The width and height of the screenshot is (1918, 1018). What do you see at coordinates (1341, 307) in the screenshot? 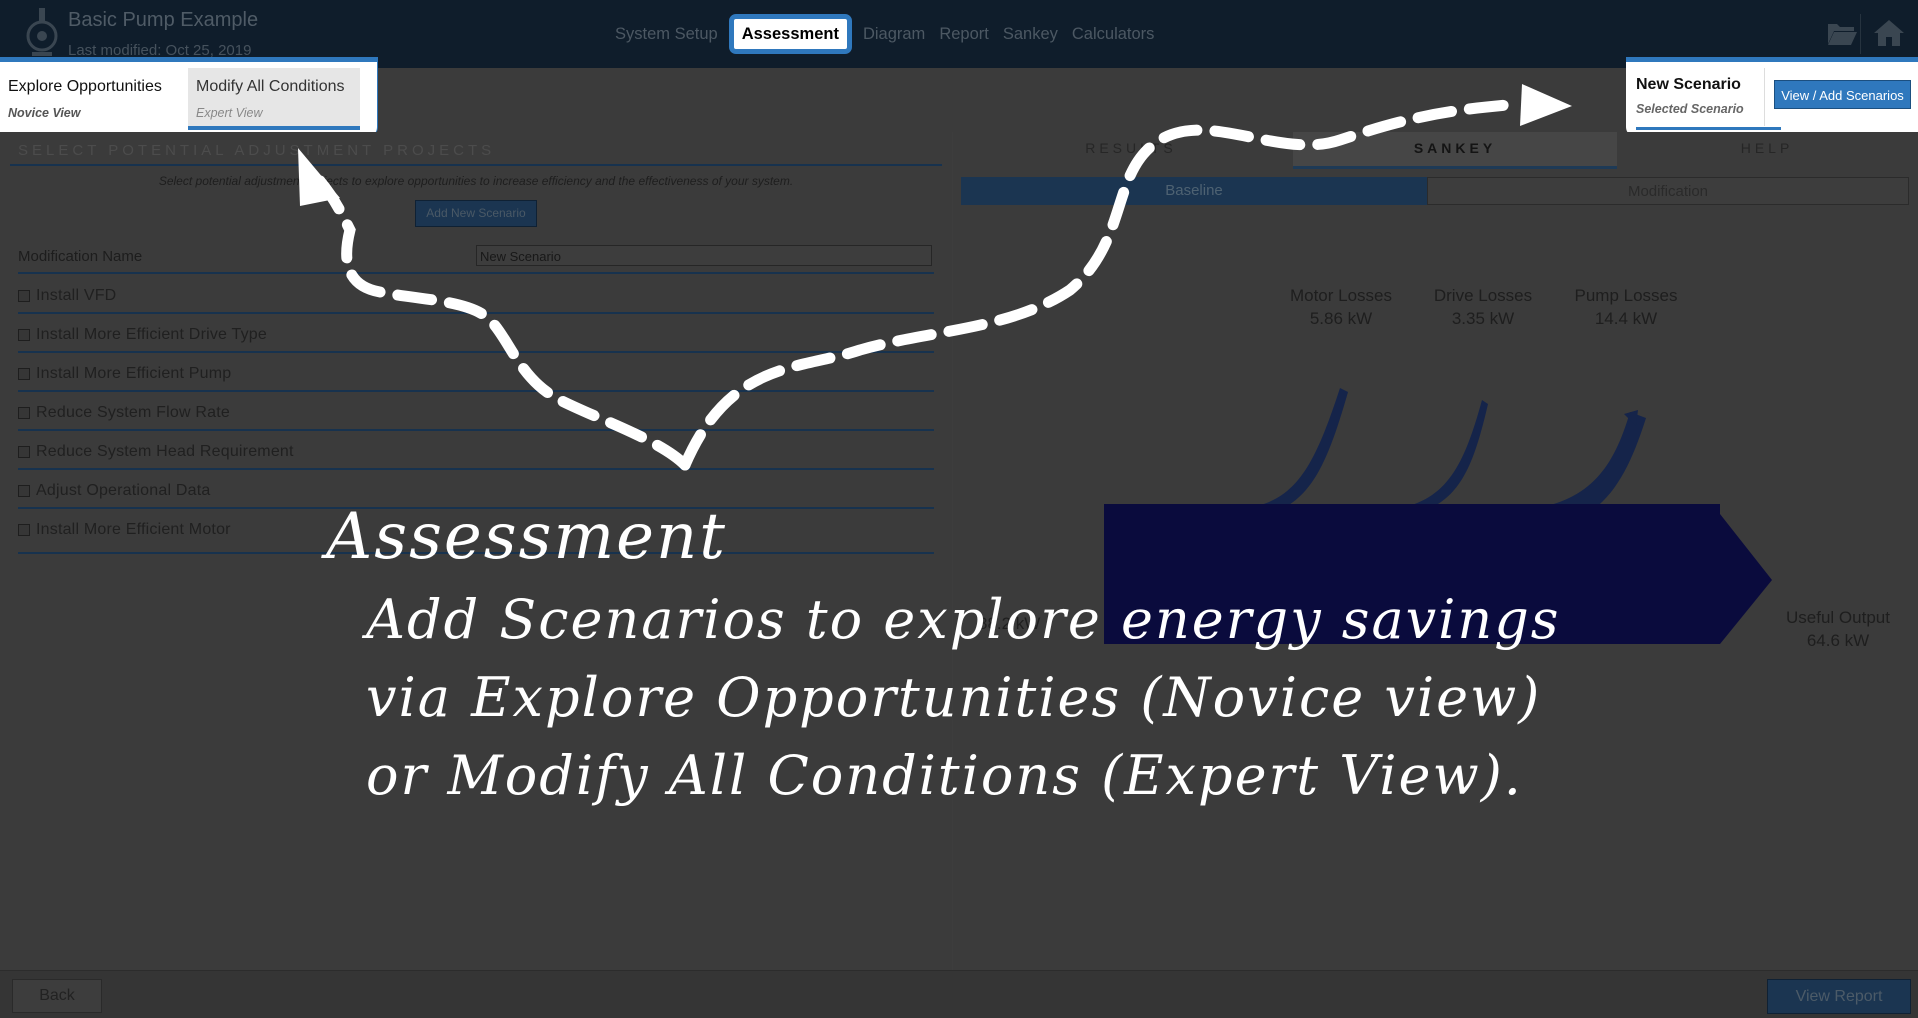
I see `motor-losses-label: Motor Losses 5.86 kW` at bounding box center [1341, 307].